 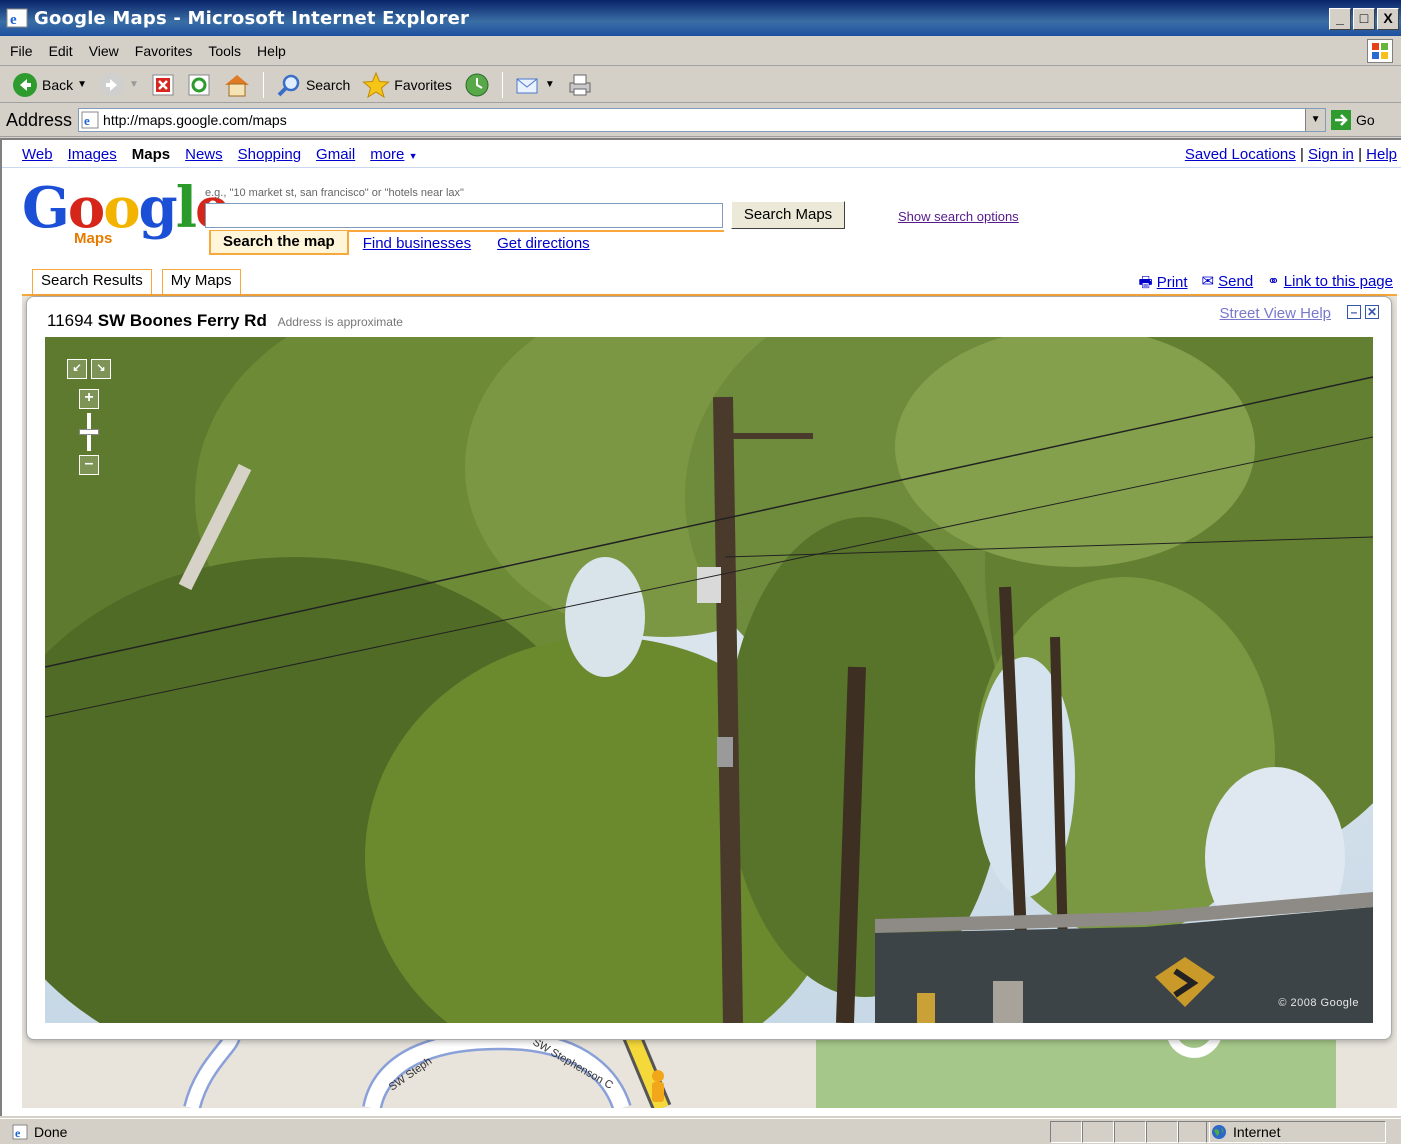 I want to click on address-input: e http://maps.google.com/maps ▼, so click(x=702, y=120).